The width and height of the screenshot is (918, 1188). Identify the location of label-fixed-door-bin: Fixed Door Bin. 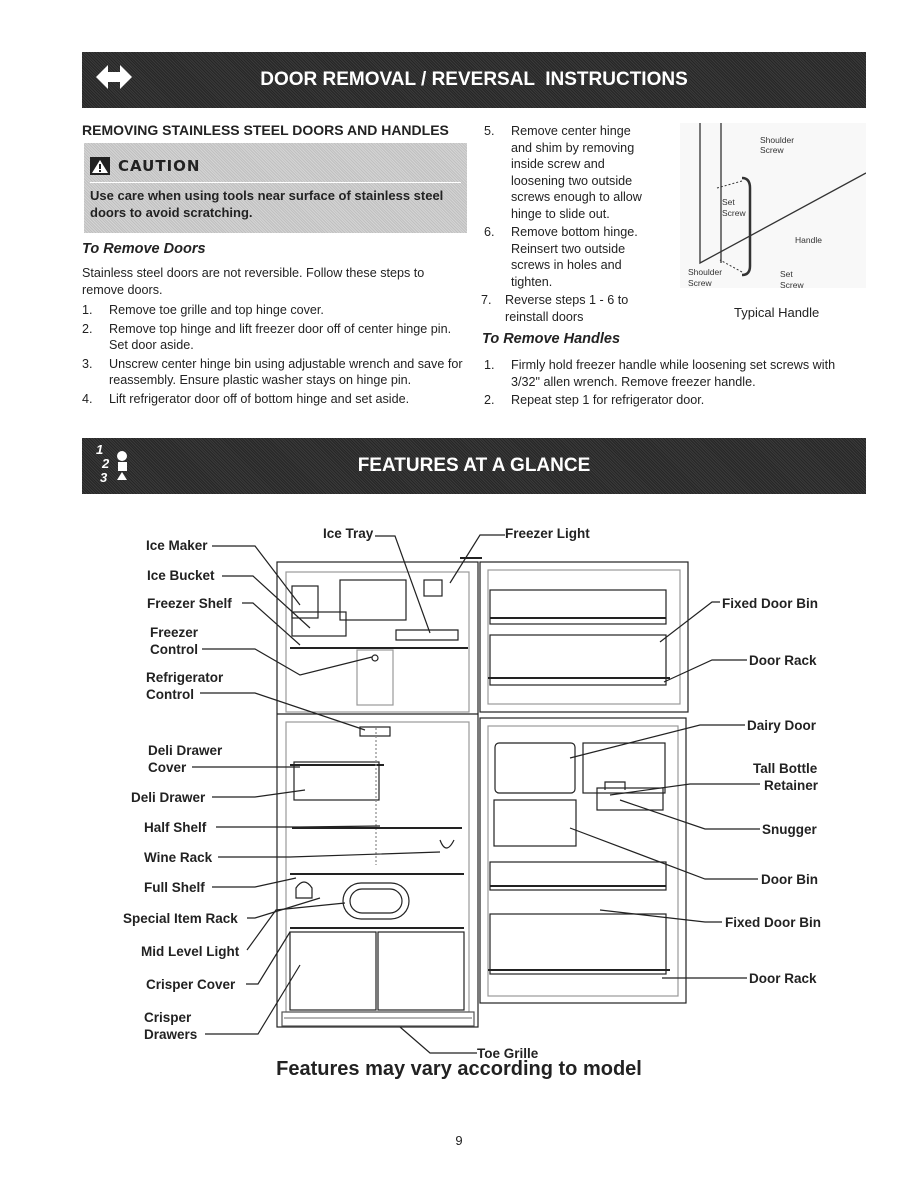
(770, 603).